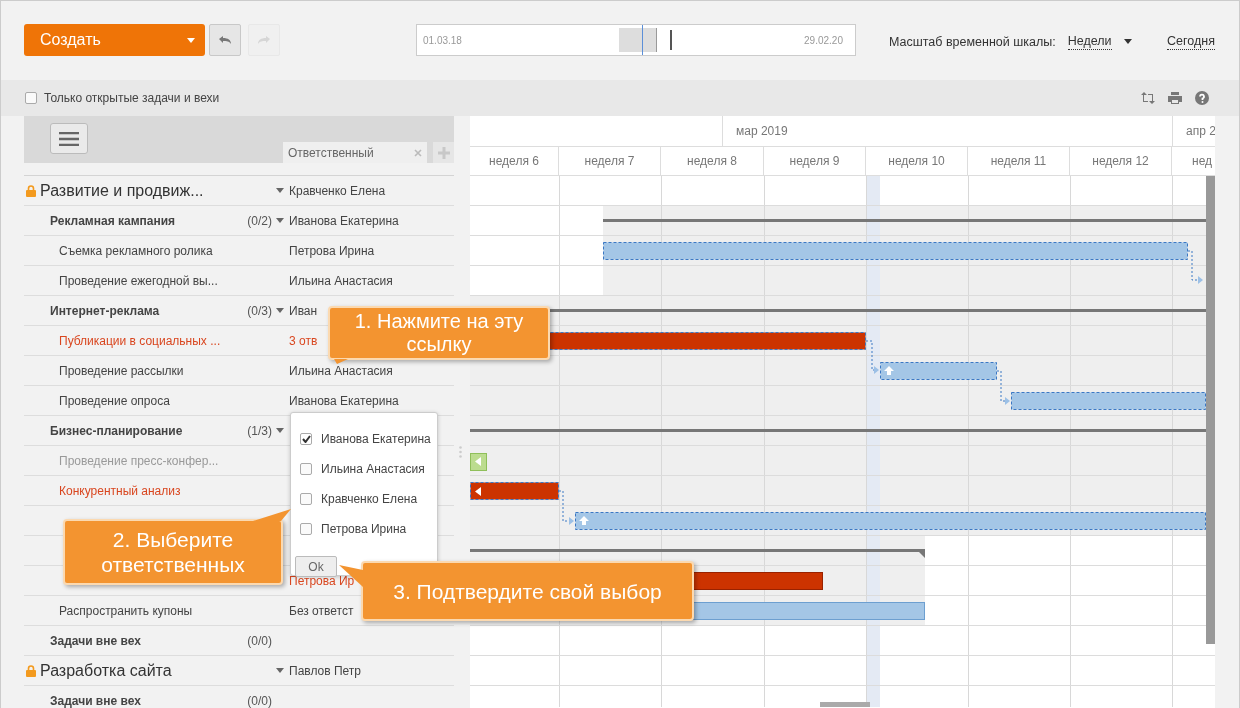  Describe the element at coordinates (1089, 41) in the screenshot. I see `scale-dropdown: Недели` at that location.